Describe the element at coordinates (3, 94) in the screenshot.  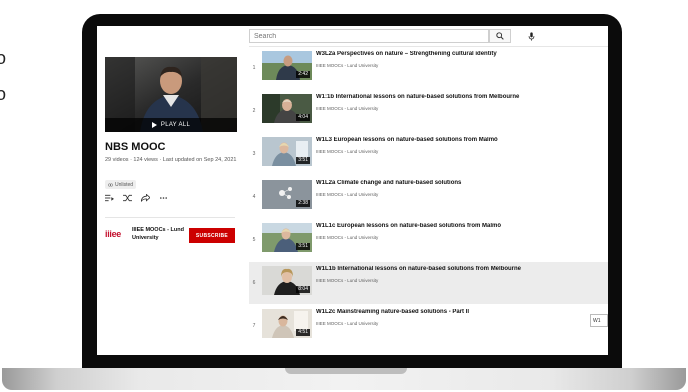
I see `edge-letter-bottom: o` at that location.